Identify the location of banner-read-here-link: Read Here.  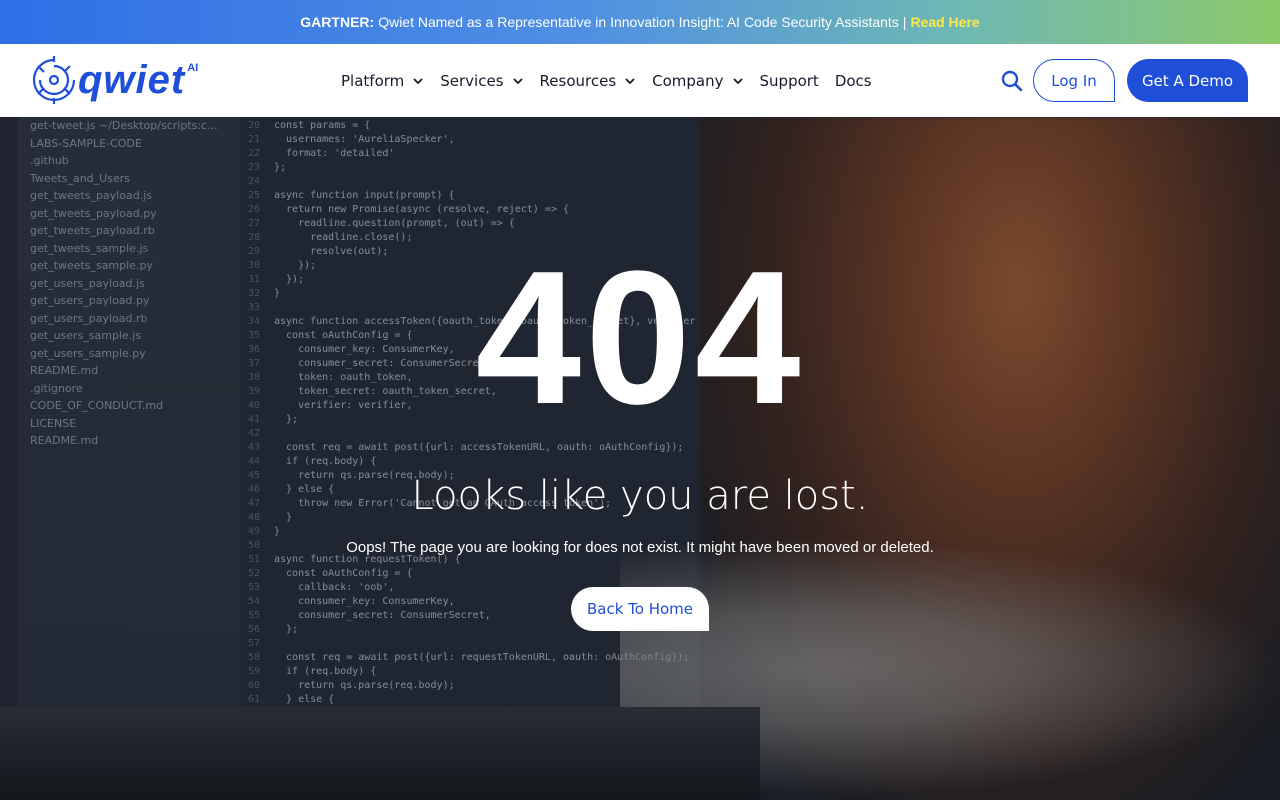
(944, 22).